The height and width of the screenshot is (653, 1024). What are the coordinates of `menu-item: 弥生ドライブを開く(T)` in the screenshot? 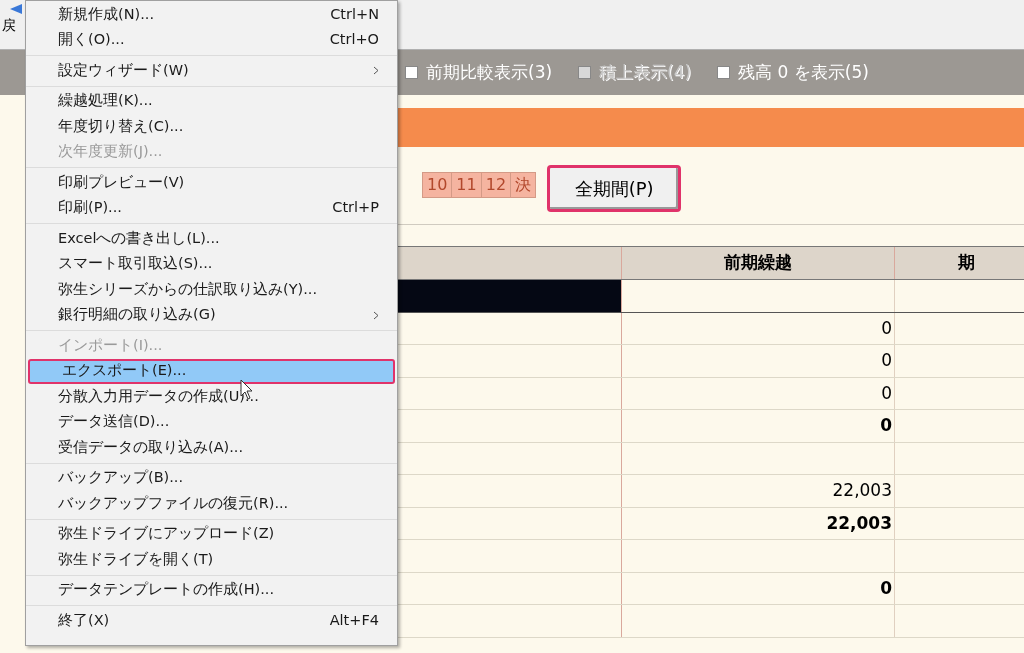 It's located at (211, 560).